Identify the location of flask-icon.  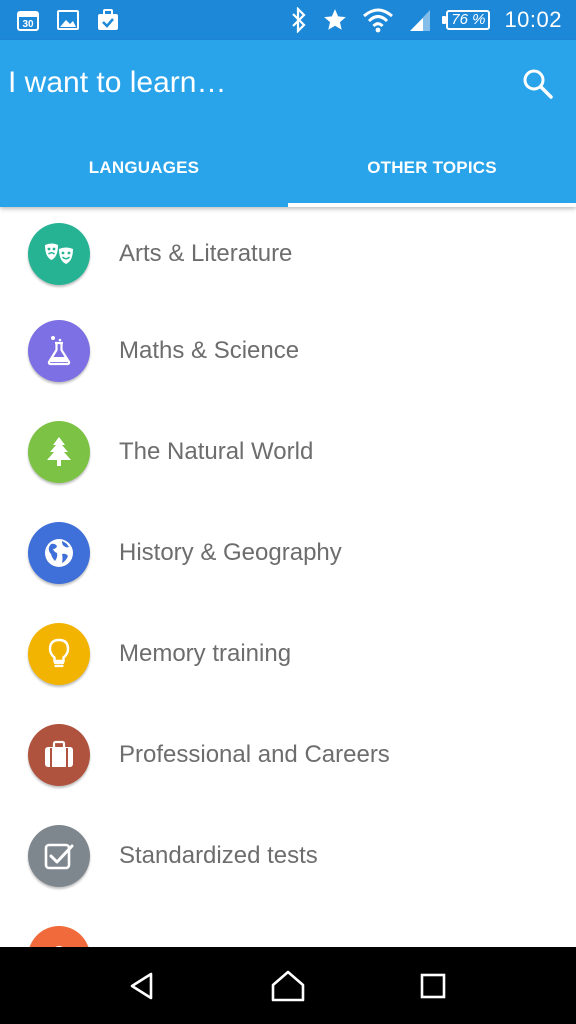
(59, 350).